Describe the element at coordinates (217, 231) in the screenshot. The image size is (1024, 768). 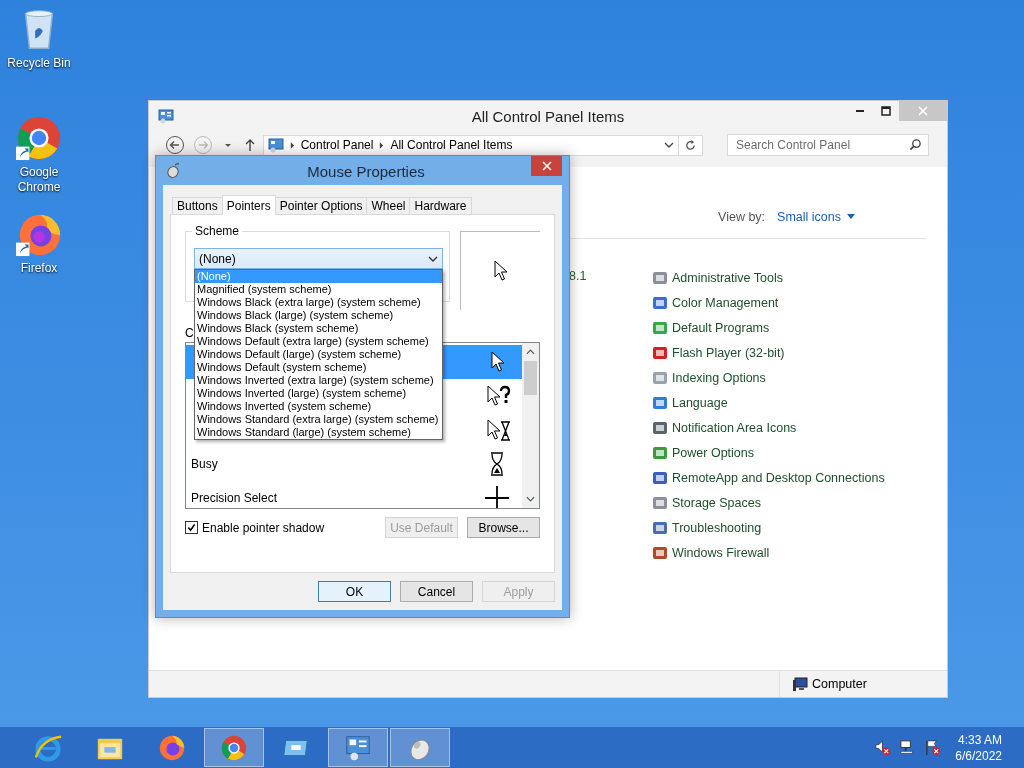
I see `group-label: Scheme` at that location.